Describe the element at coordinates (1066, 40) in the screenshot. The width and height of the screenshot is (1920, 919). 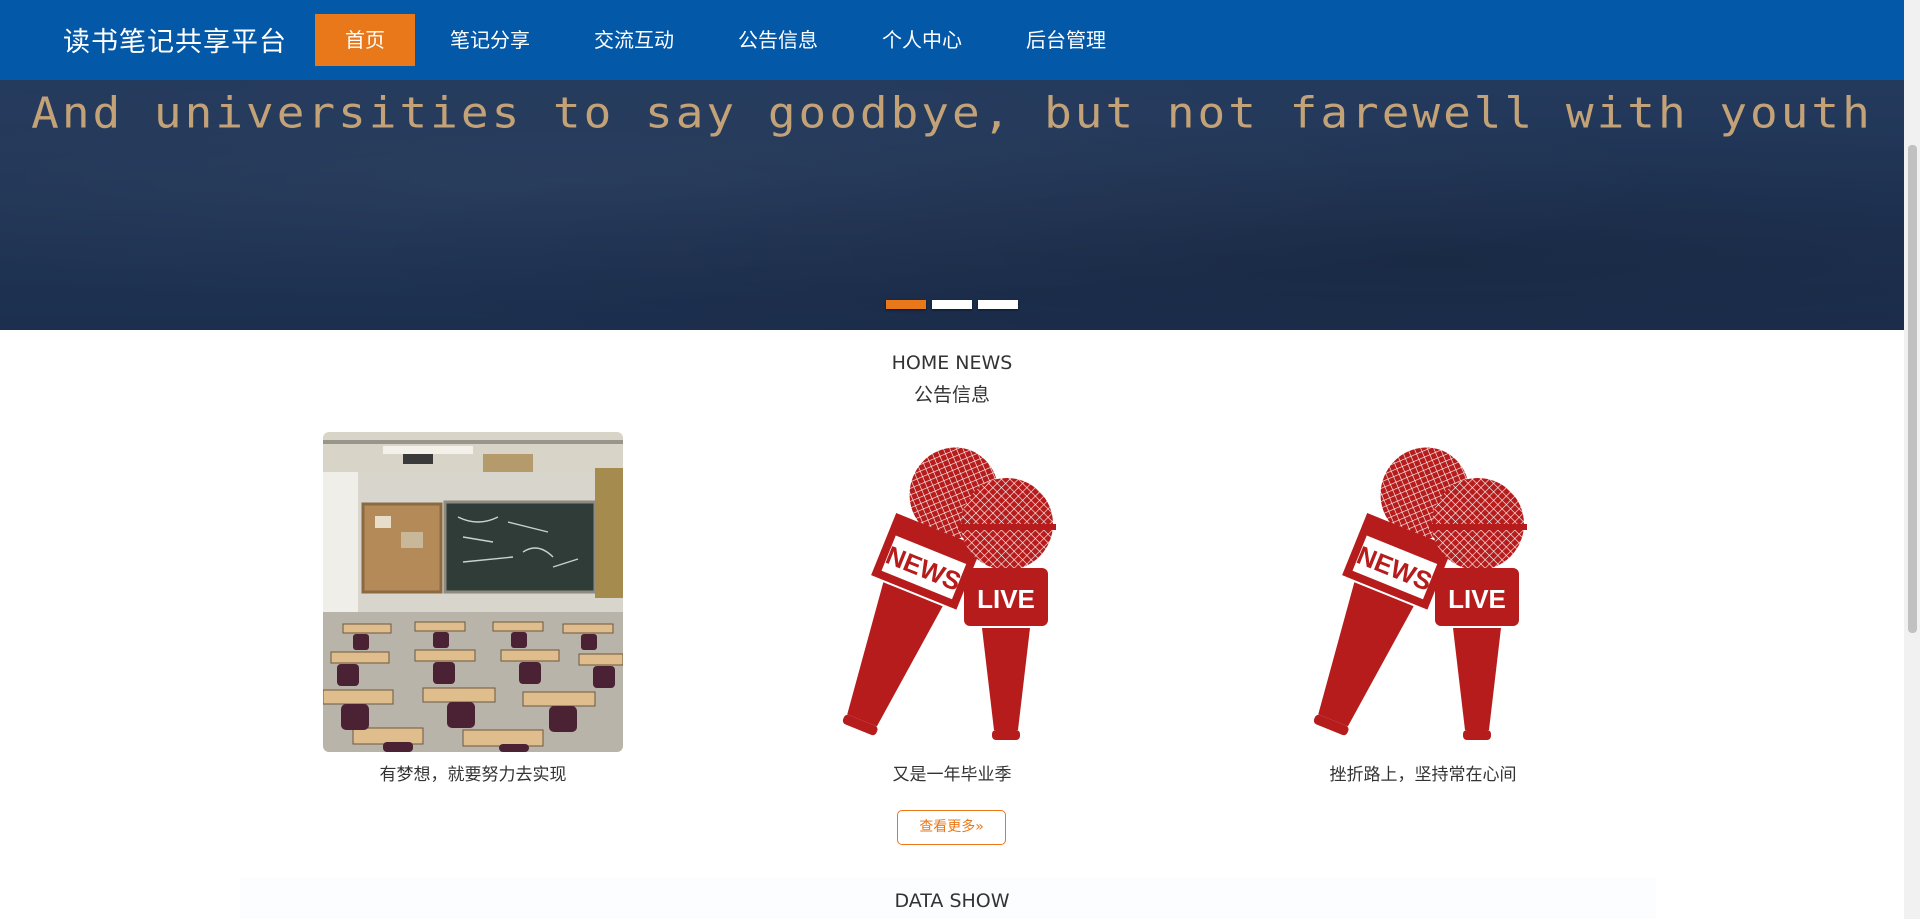
I see `nav-item-admin: 后台管理` at that location.